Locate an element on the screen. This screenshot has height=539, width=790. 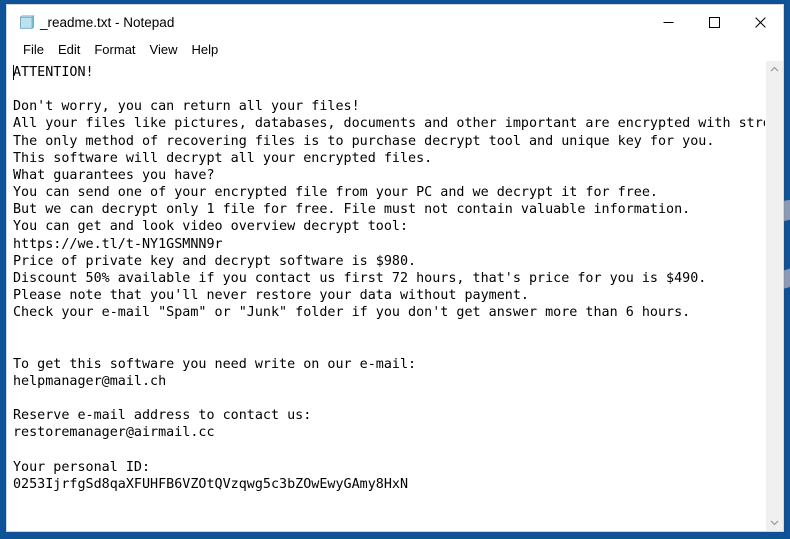
minimize-button is located at coordinates (668, 22).